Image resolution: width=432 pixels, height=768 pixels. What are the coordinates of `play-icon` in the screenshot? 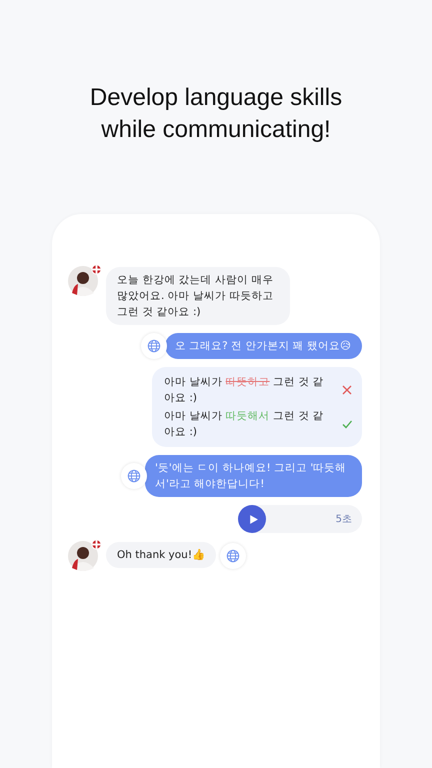 It's located at (253, 519).